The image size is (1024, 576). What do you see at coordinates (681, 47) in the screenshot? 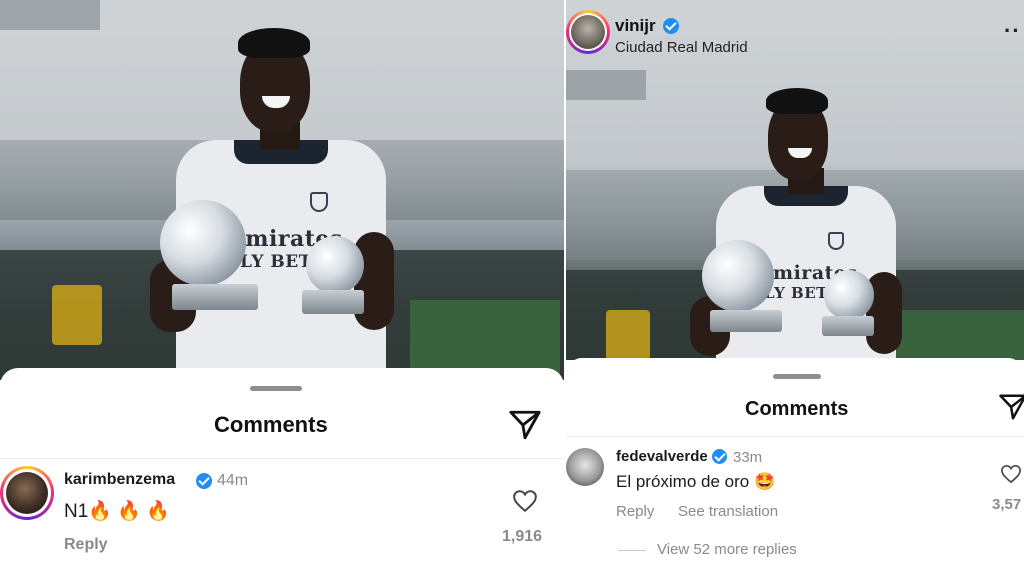
I see `header-location: Ciudad Real Madrid` at bounding box center [681, 47].